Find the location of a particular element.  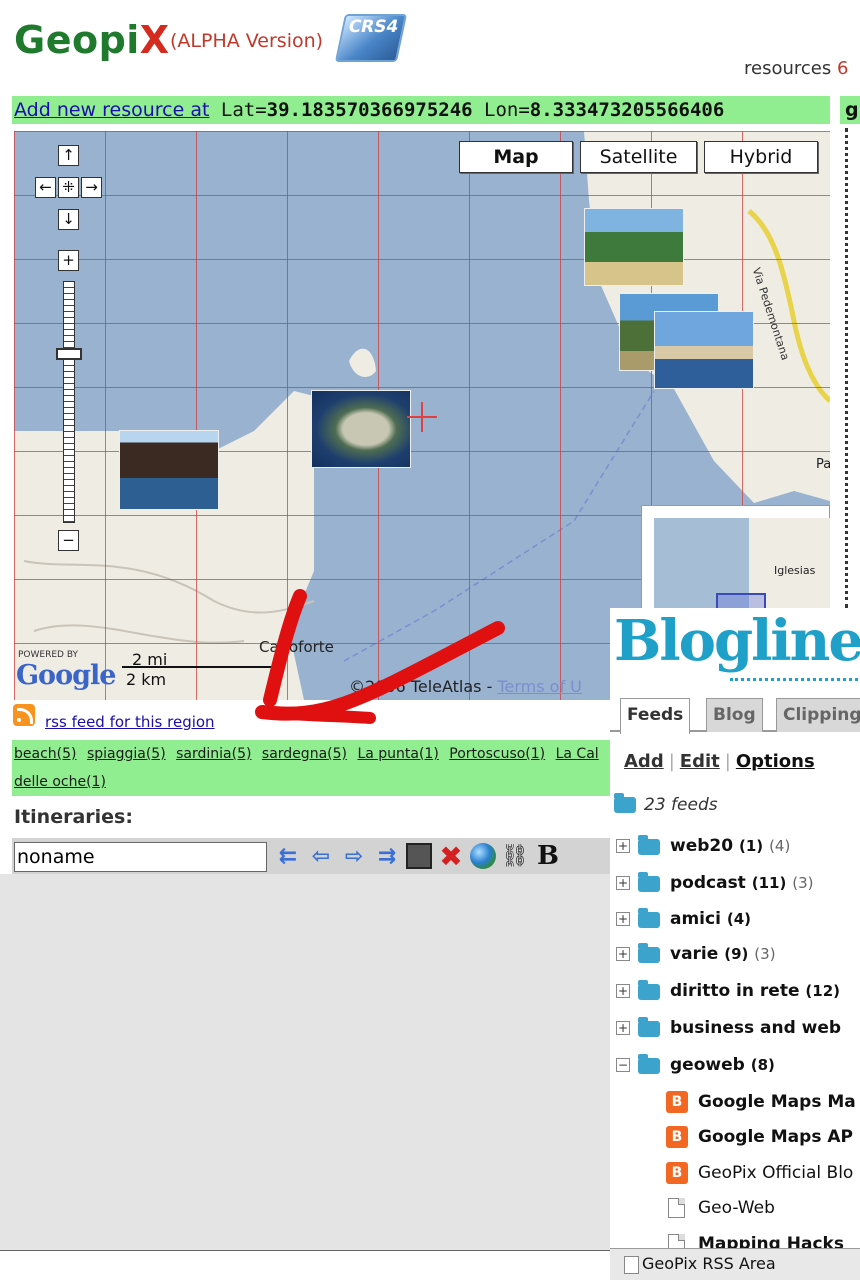

lat-label: Lat= is located at coordinates (243, 110).